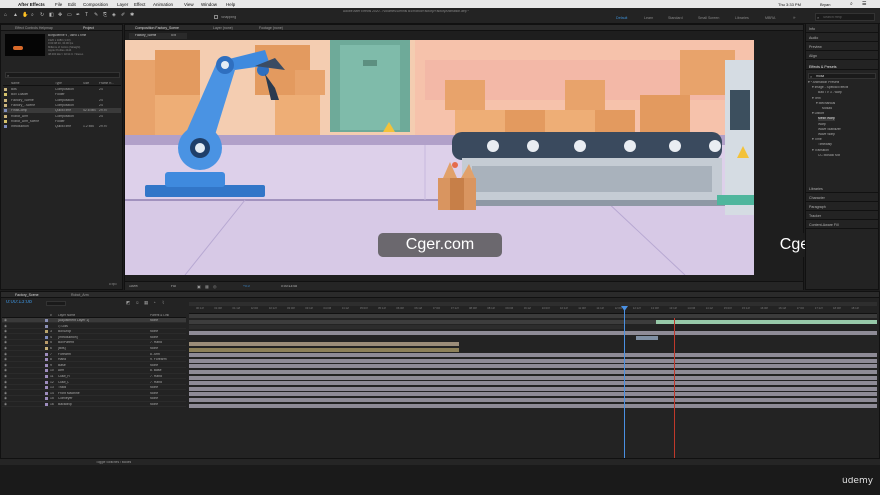  What do you see at coordinates (69, 15) in the screenshot?
I see `rectangle-tool-icon: ▭` at bounding box center [69, 15].